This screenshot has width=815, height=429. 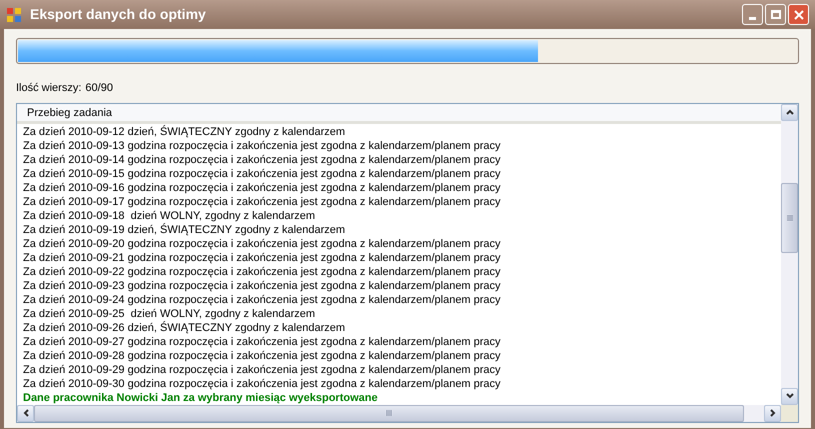 What do you see at coordinates (118, 14) in the screenshot?
I see `window-title: Eksport danych do optimy` at bounding box center [118, 14].